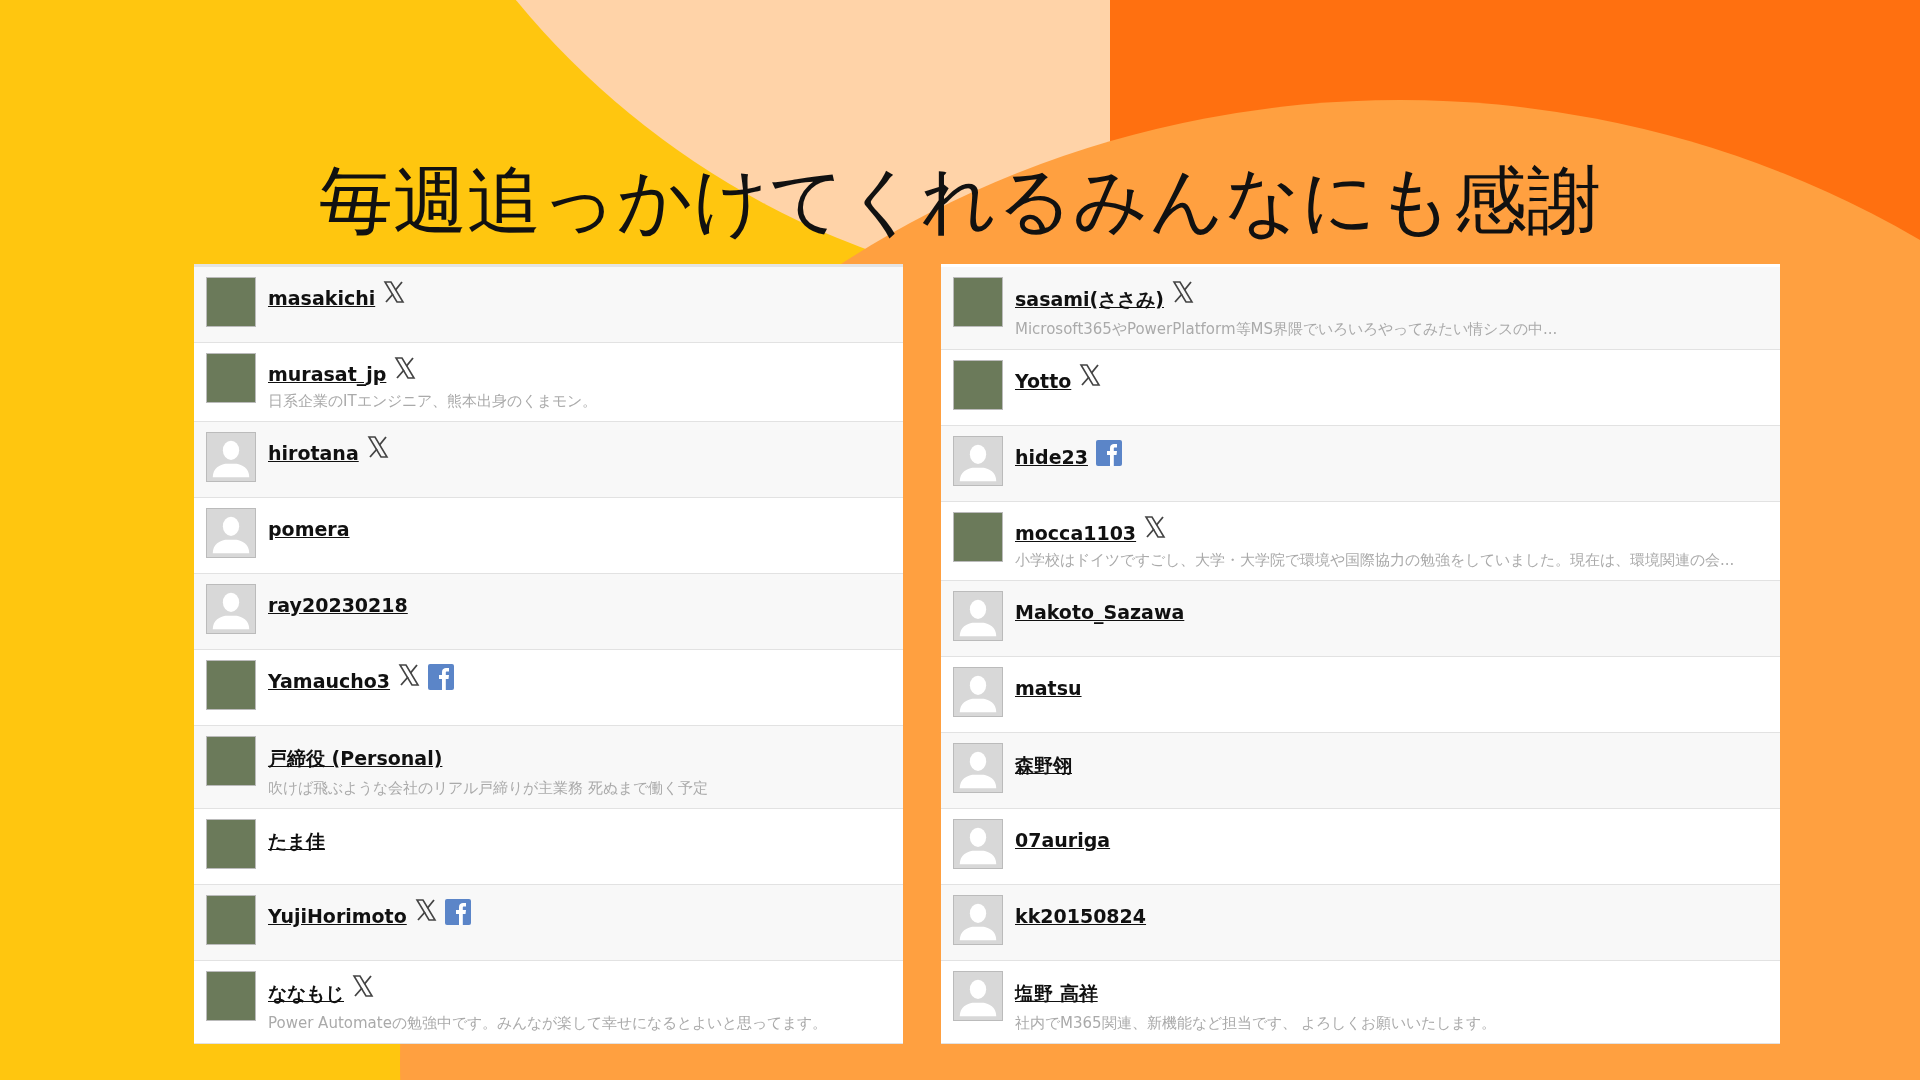 The height and width of the screenshot is (1080, 1920). I want to click on member-name-link: hirotana, so click(313, 453).